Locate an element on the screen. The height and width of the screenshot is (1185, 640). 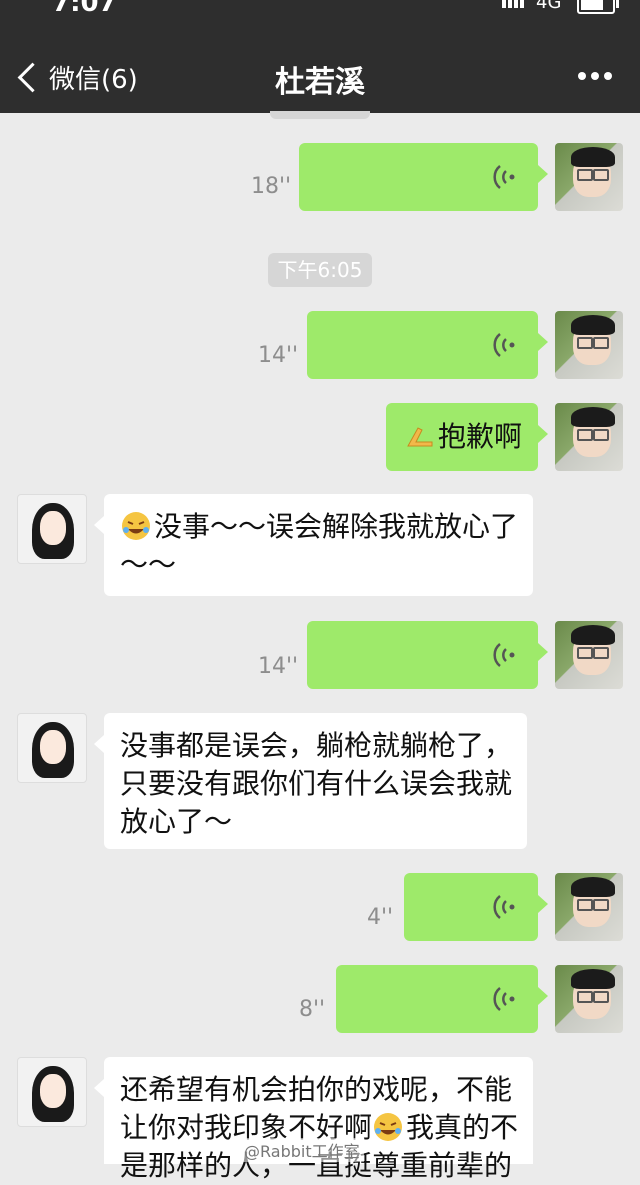
message-line: 放心了～ is located at coordinates (176, 821).